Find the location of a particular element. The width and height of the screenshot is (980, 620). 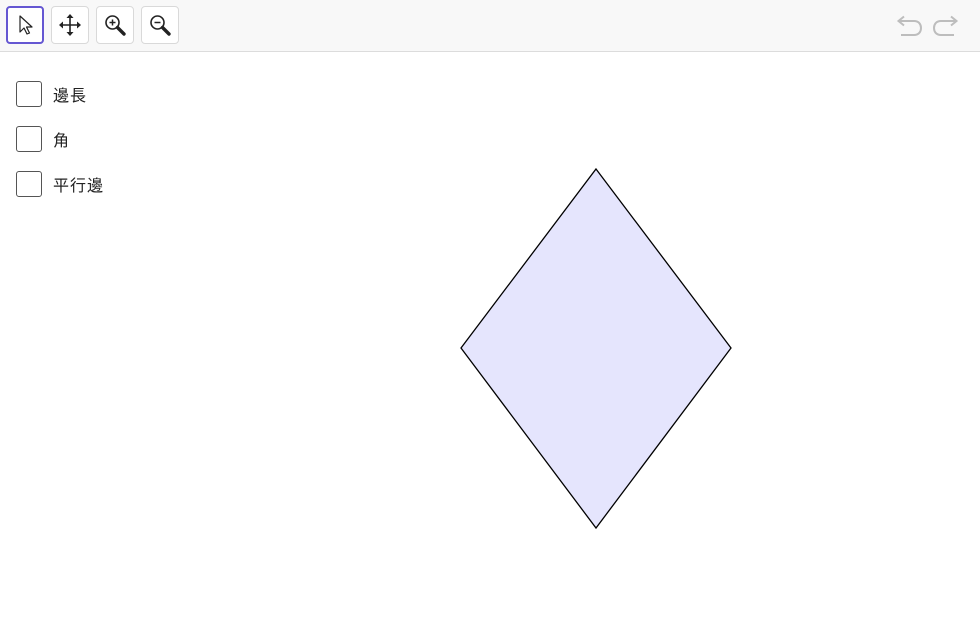

toolbar is located at coordinates (490, 26).